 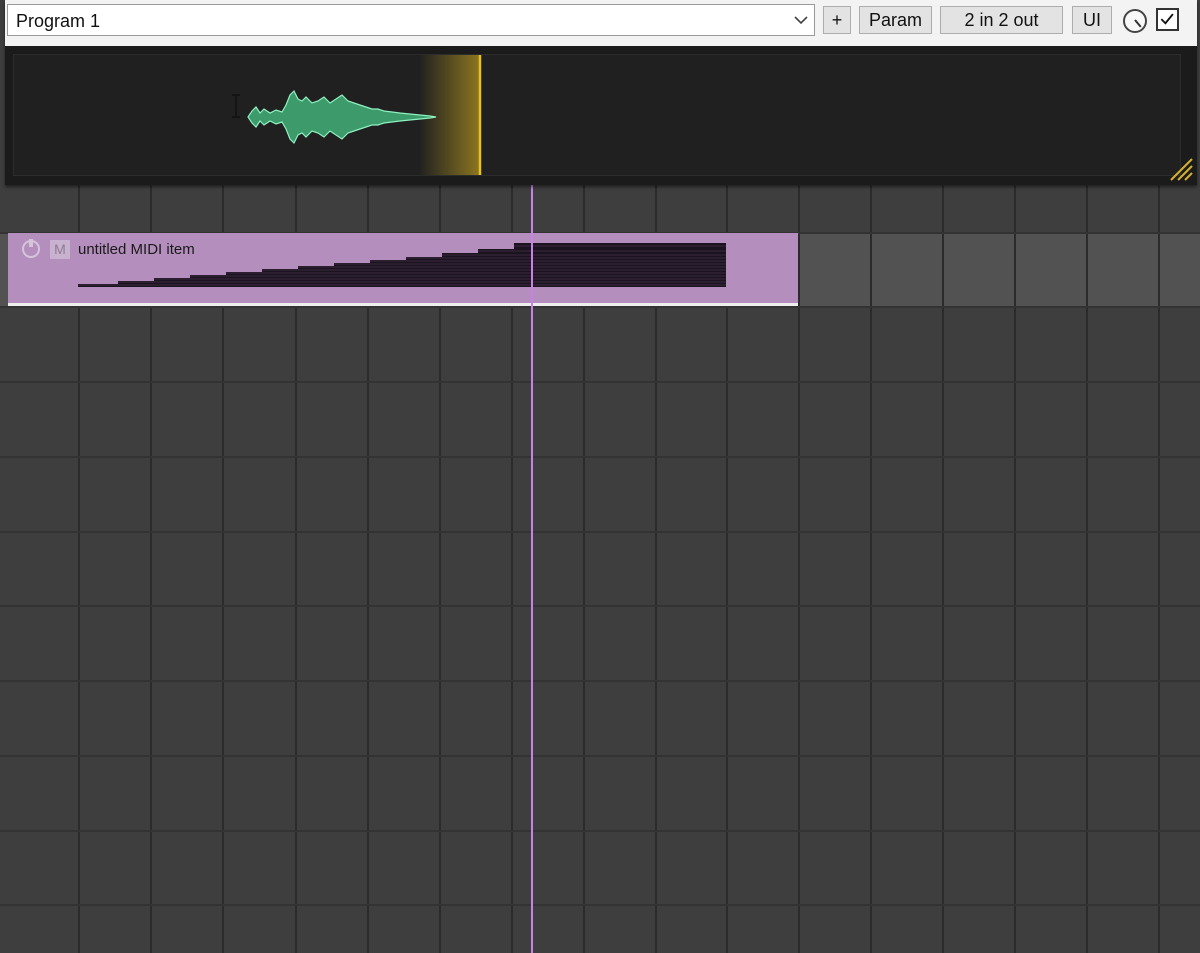 I want to click on program-label: Program 1, so click(x=58, y=21).